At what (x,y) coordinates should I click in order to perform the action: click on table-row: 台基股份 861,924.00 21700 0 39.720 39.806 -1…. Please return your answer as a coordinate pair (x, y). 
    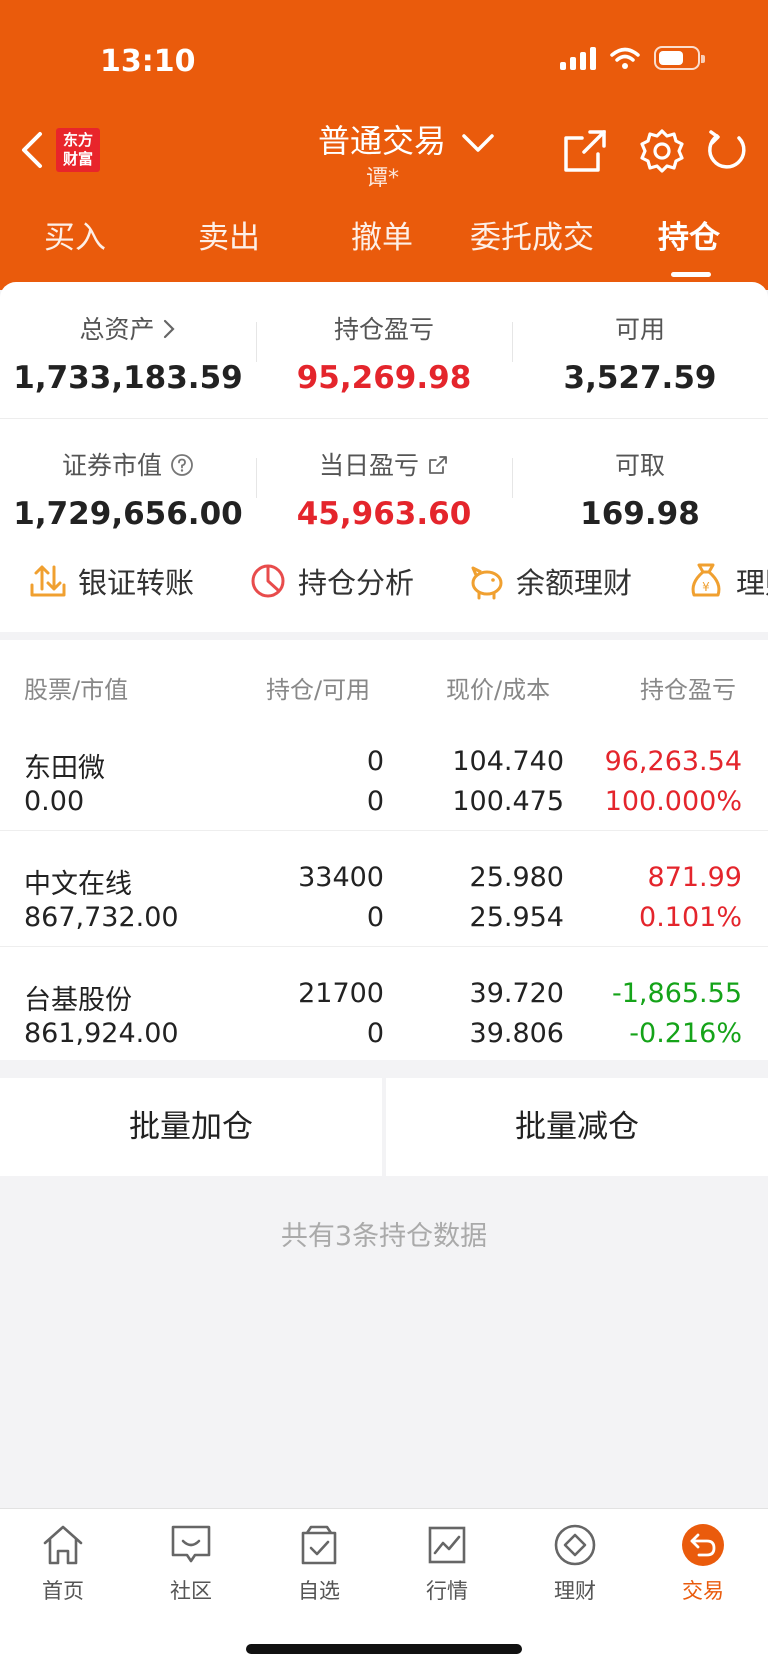
    Looking at the image, I should click on (384, 1026).